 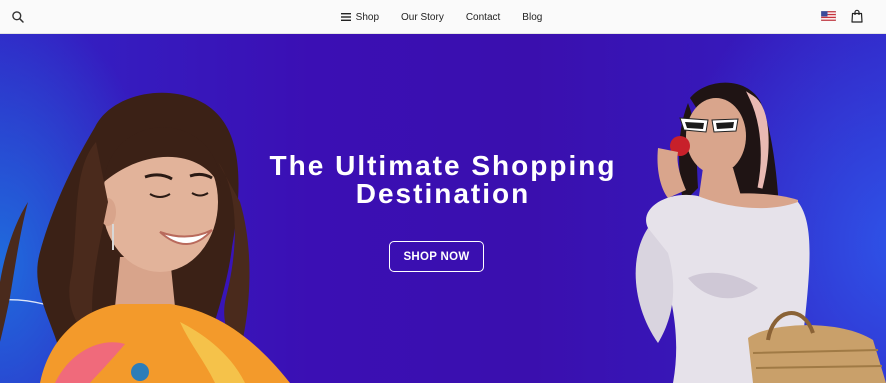 I want to click on nav-item-shop: Shop, so click(x=360, y=17).